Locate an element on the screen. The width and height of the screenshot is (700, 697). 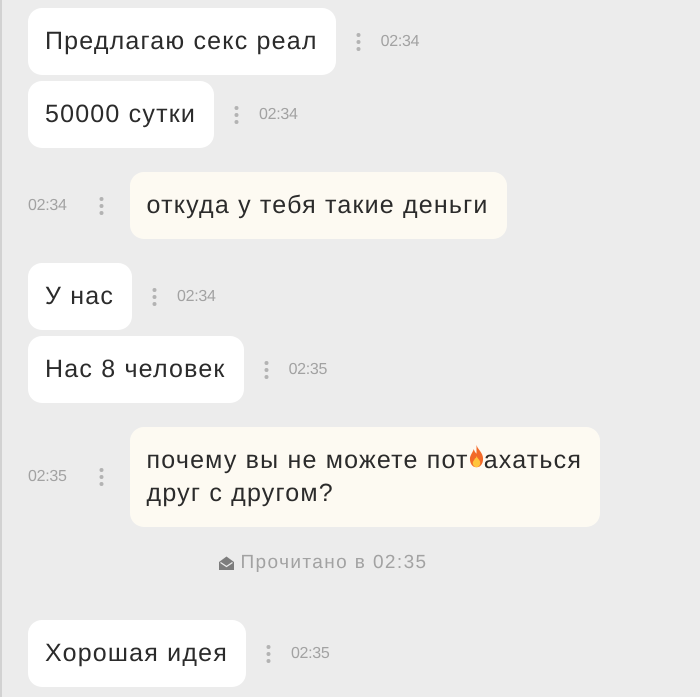
read-receipt-text: Прочитано в 02:35 is located at coordinates (334, 563).